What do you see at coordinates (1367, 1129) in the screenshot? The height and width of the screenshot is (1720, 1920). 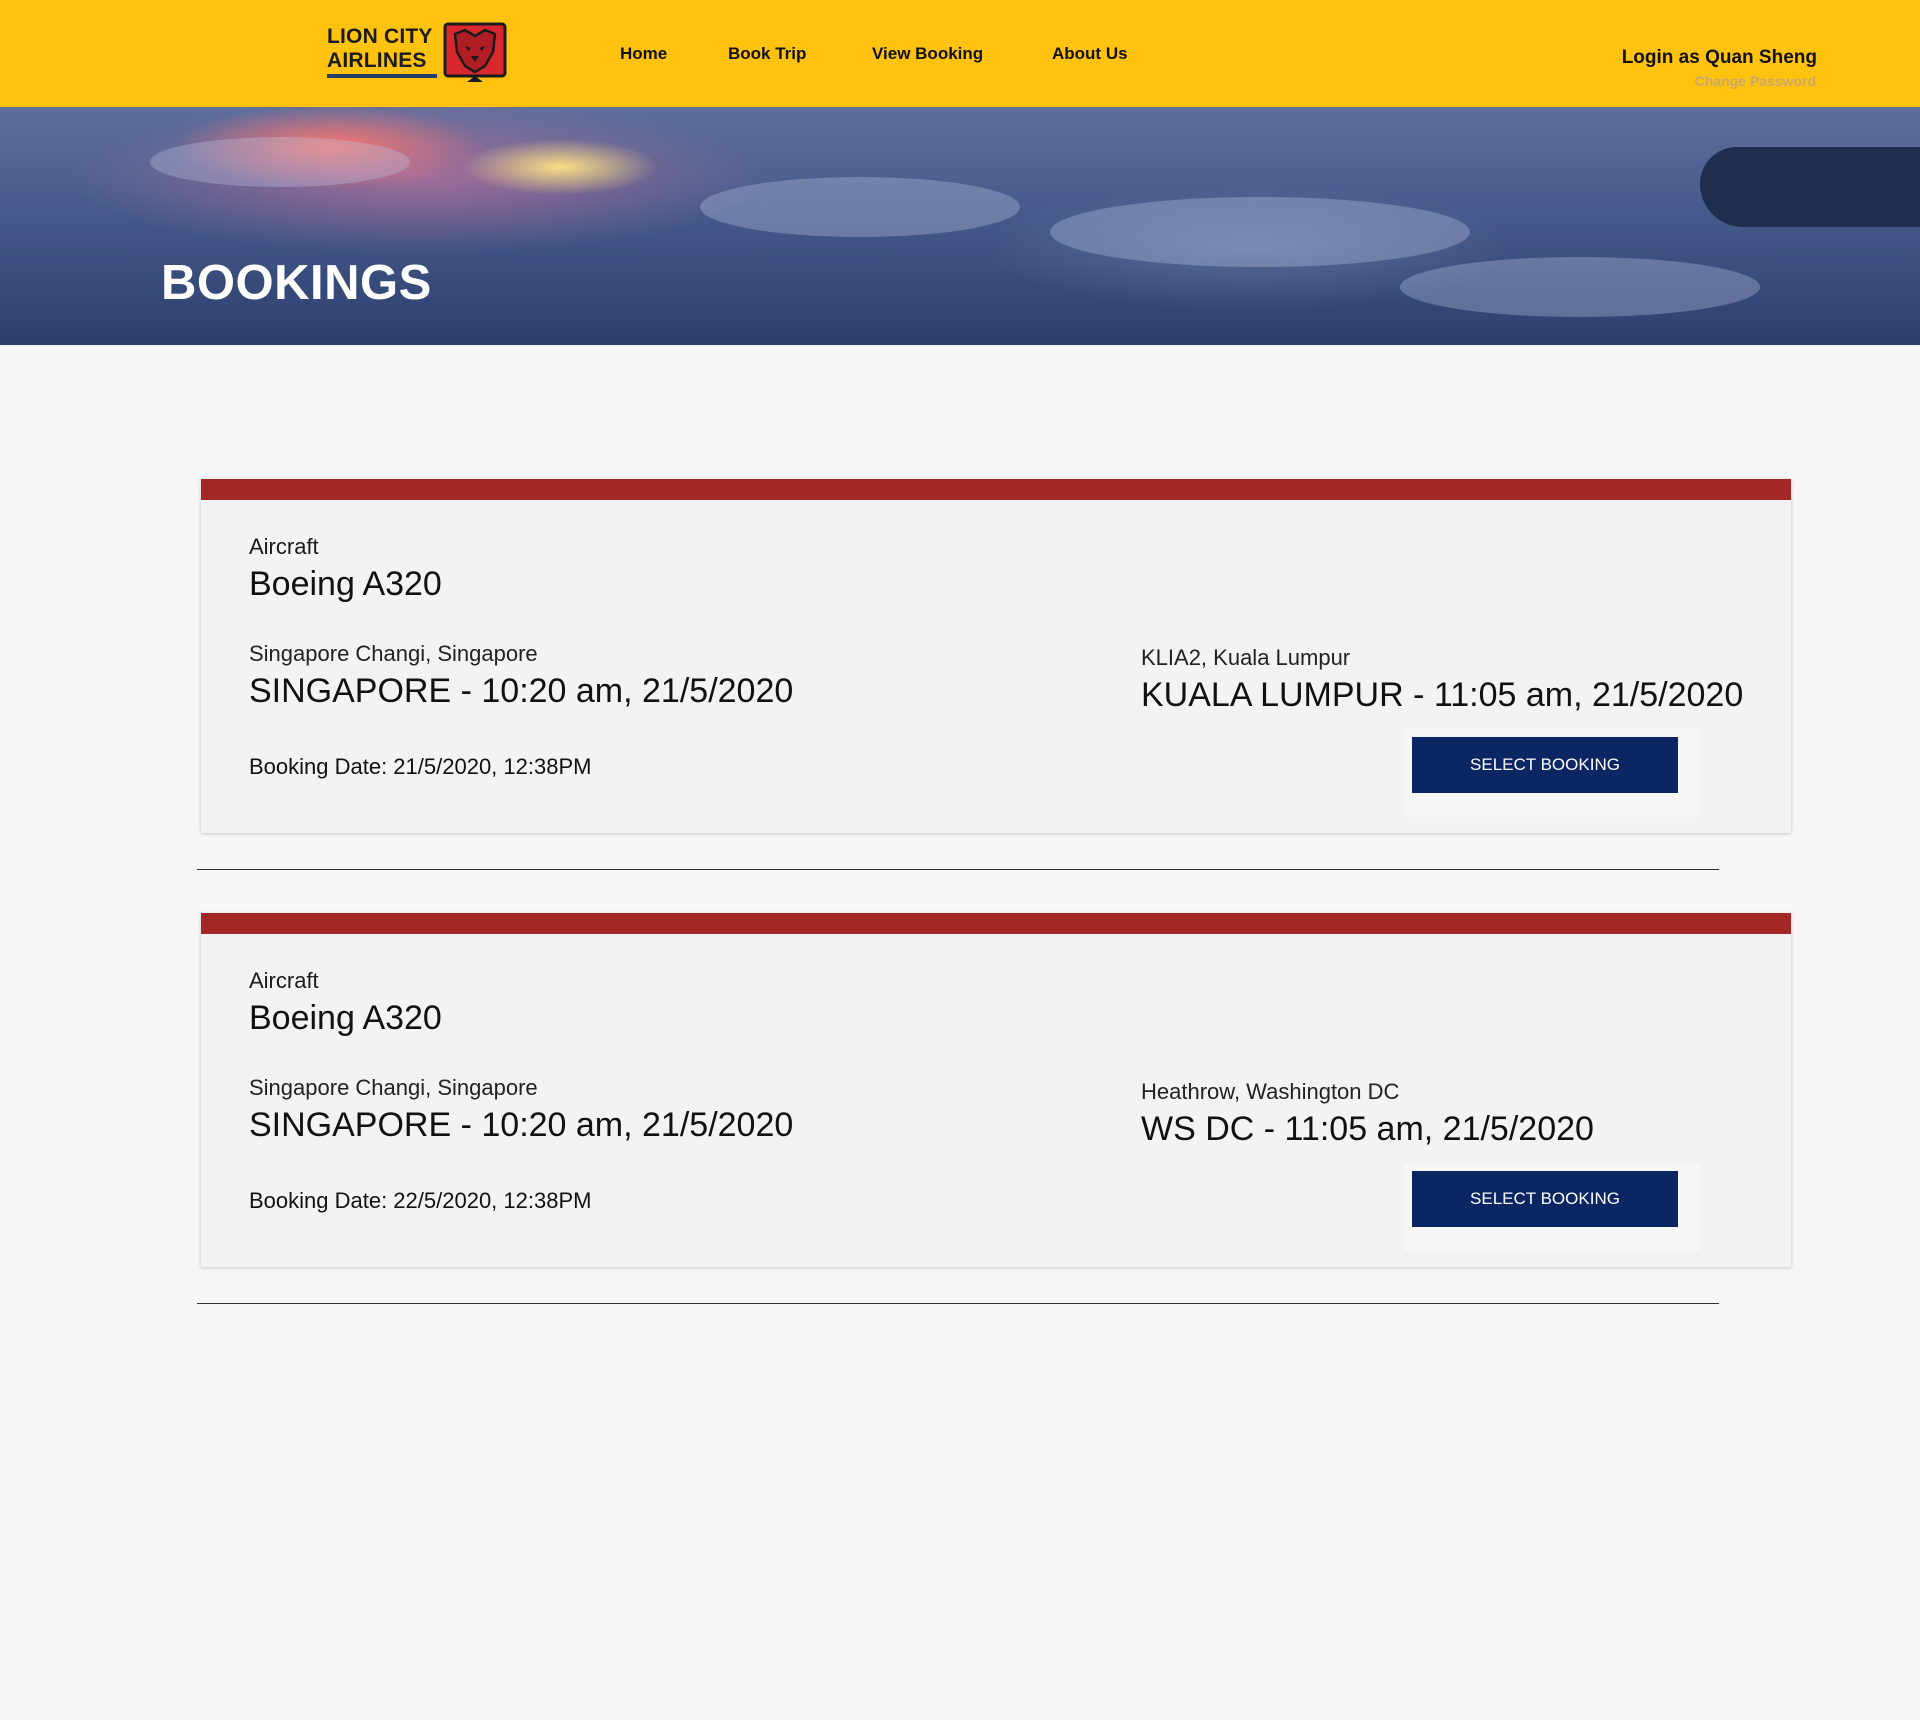 I see `arrival-time: WS DC - 11:05 am, 21/5/2020` at bounding box center [1367, 1129].